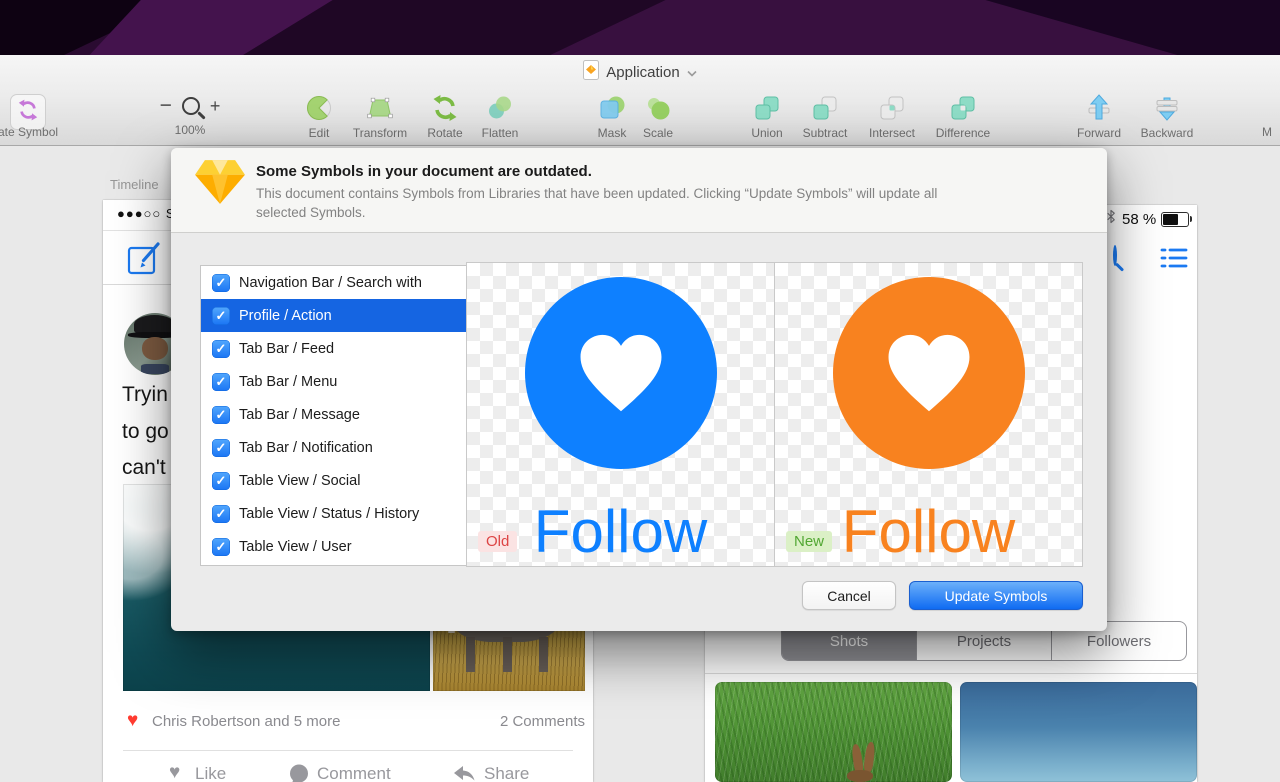 The width and height of the screenshot is (1280, 782). I want to click on toolbar-label: Intersect, so click(892, 133).